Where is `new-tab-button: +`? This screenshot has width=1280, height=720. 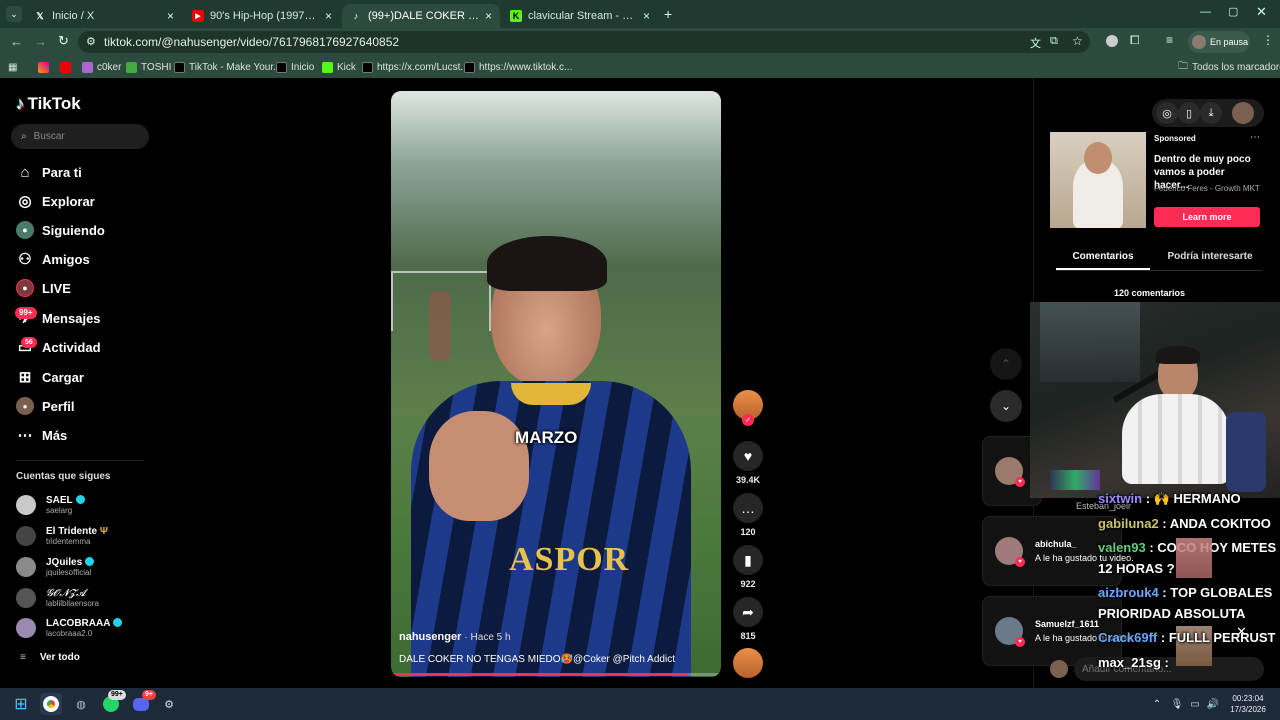
new-tab-button: + is located at coordinates (668, 14).